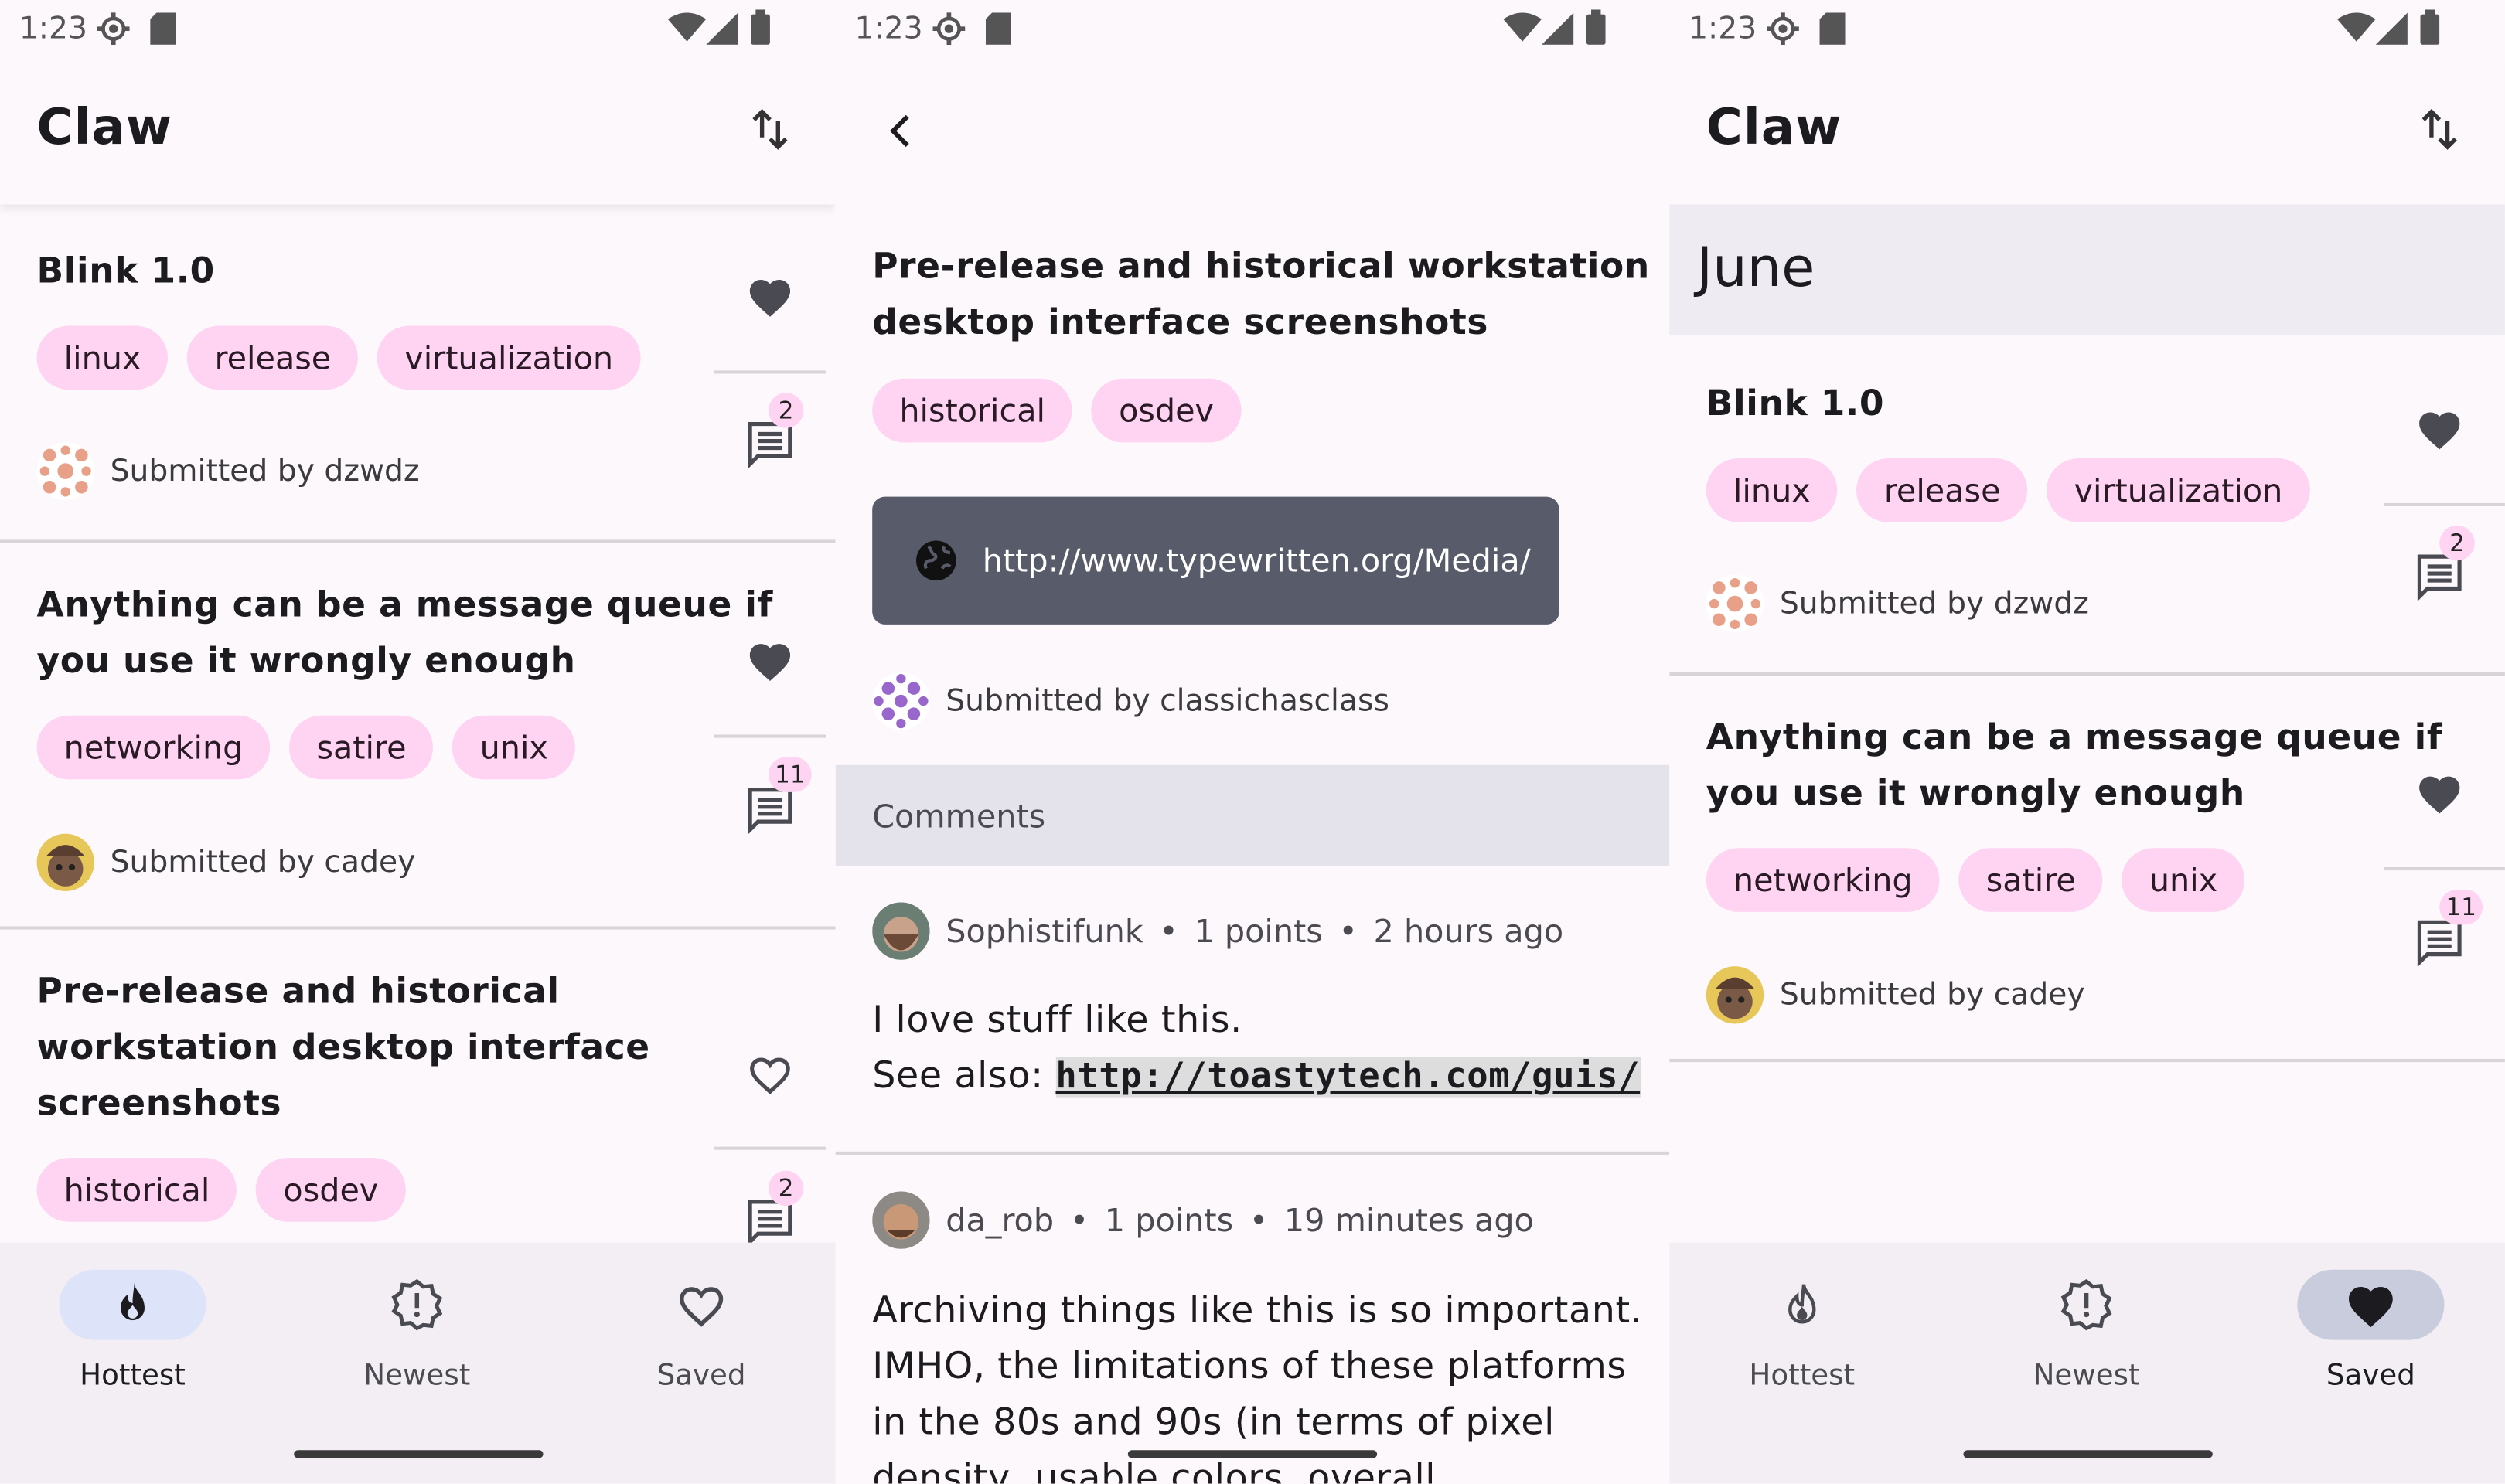 This screenshot has height=1484, width=2505. Describe the element at coordinates (770, 1074) in the screenshot. I see `heart-outline-icon` at that location.